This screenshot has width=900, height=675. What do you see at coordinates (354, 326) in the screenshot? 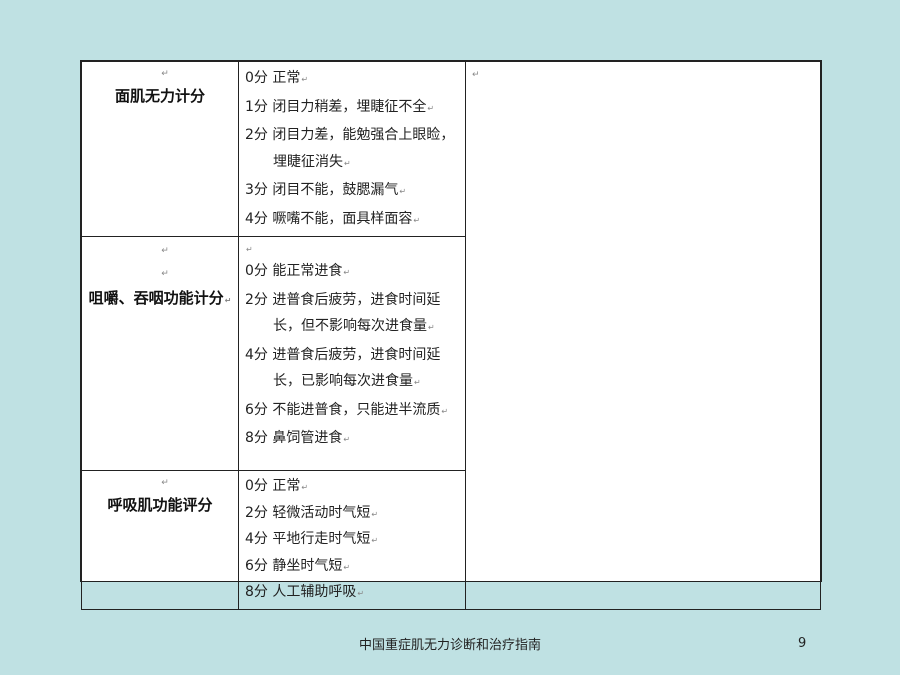
I see `score-line: 长，但不影响每次进食量↵` at bounding box center [354, 326].